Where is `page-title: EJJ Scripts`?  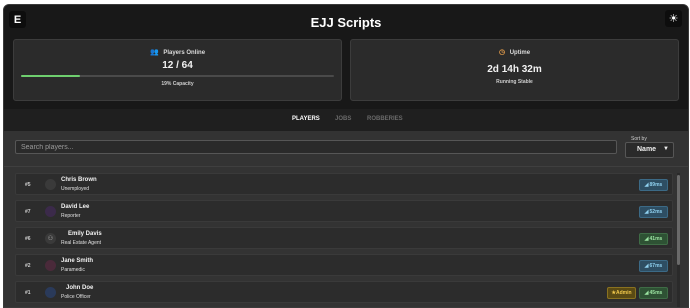
page-title: EJJ Scripts is located at coordinates (346, 22).